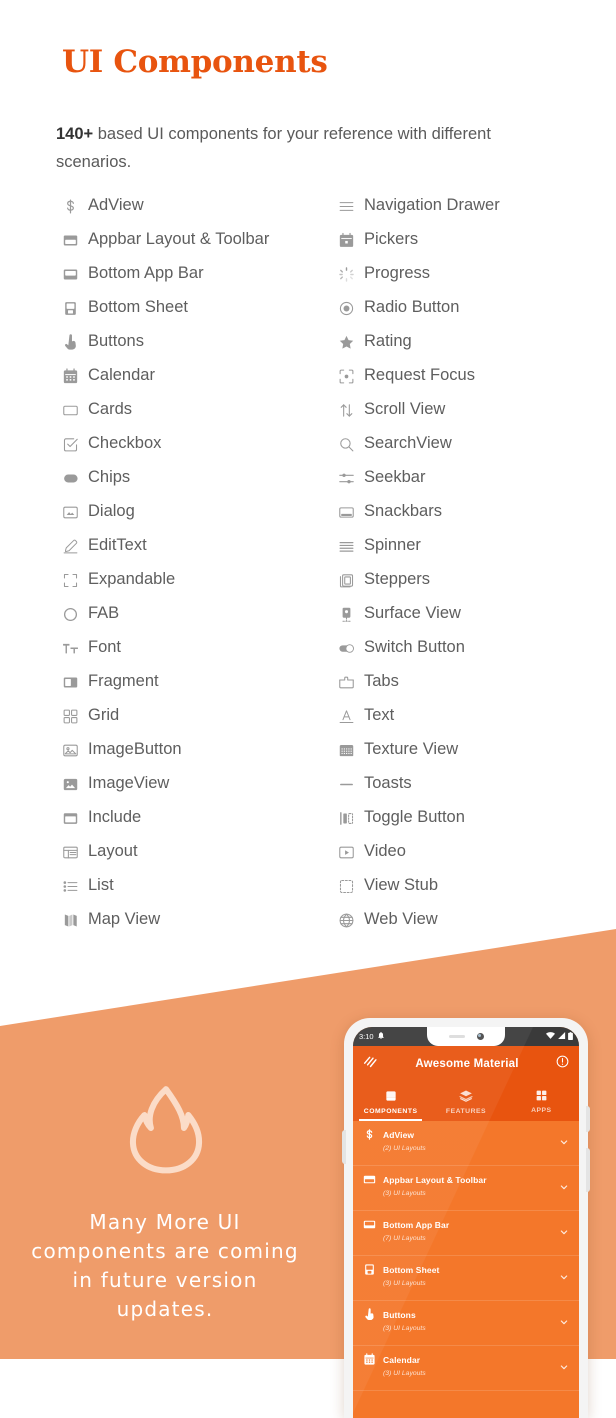  Describe the element at coordinates (477, 852) in the screenshot. I see `component-list-item: Video` at that location.